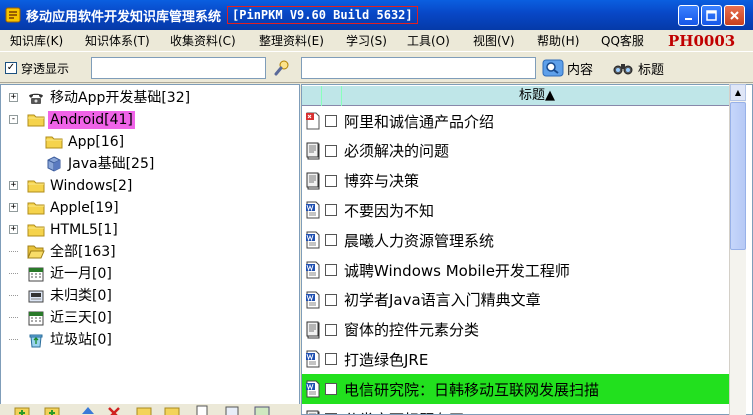 The image size is (753, 415). Describe the element at coordinates (54, 163) in the screenshot. I see `cube-icon` at that location.